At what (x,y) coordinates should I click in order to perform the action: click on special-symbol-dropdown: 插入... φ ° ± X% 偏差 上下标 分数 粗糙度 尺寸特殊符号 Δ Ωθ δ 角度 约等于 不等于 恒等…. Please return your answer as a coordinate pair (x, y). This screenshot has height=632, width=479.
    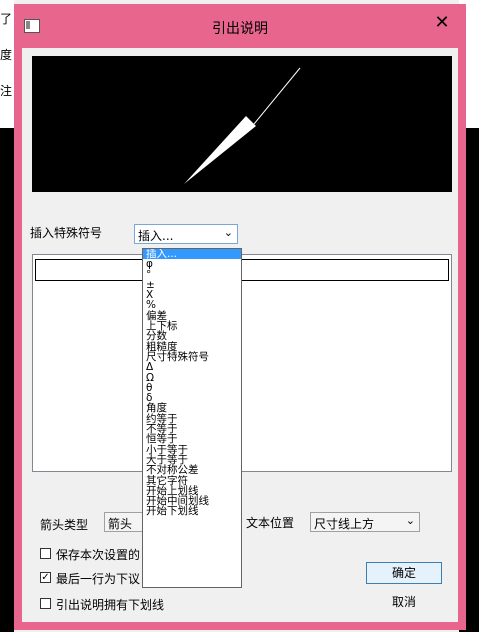
    Looking at the image, I should click on (192, 418).